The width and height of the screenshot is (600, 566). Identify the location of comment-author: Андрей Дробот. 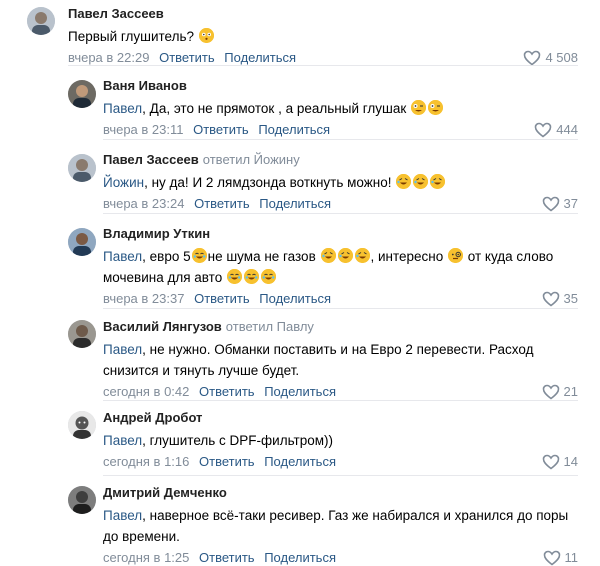
(340, 418).